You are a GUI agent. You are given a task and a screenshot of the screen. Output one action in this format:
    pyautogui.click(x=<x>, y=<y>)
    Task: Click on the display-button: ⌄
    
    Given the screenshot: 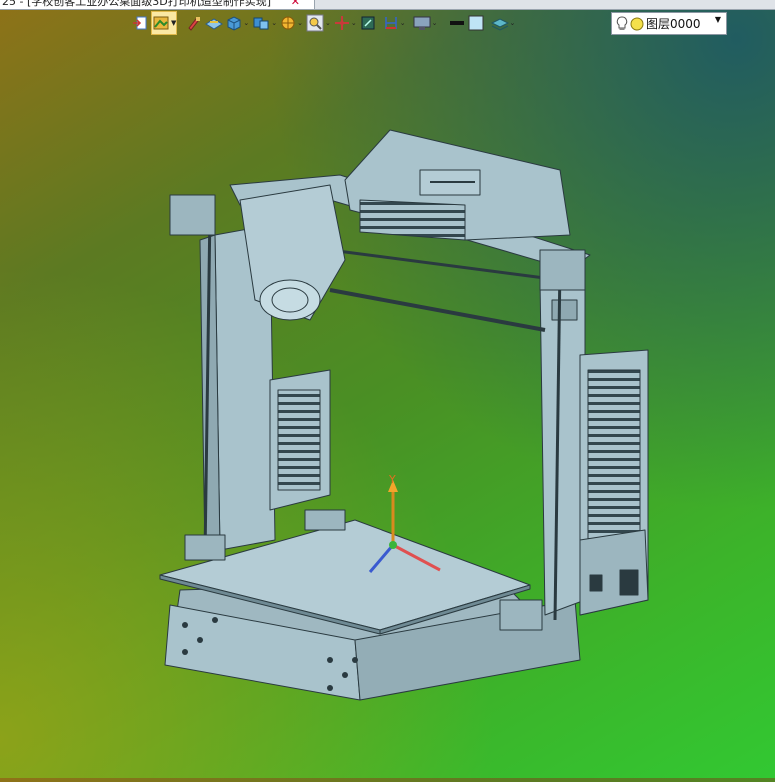 What is the action you would take?
    pyautogui.click(x=425, y=23)
    